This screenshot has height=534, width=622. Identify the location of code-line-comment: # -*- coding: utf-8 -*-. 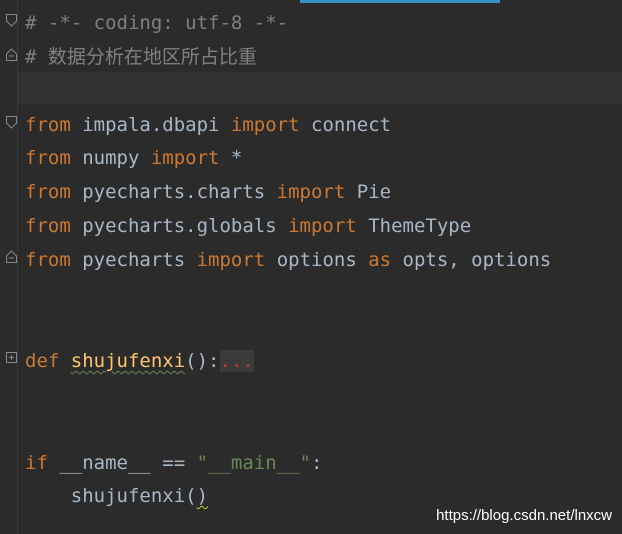
(156, 23).